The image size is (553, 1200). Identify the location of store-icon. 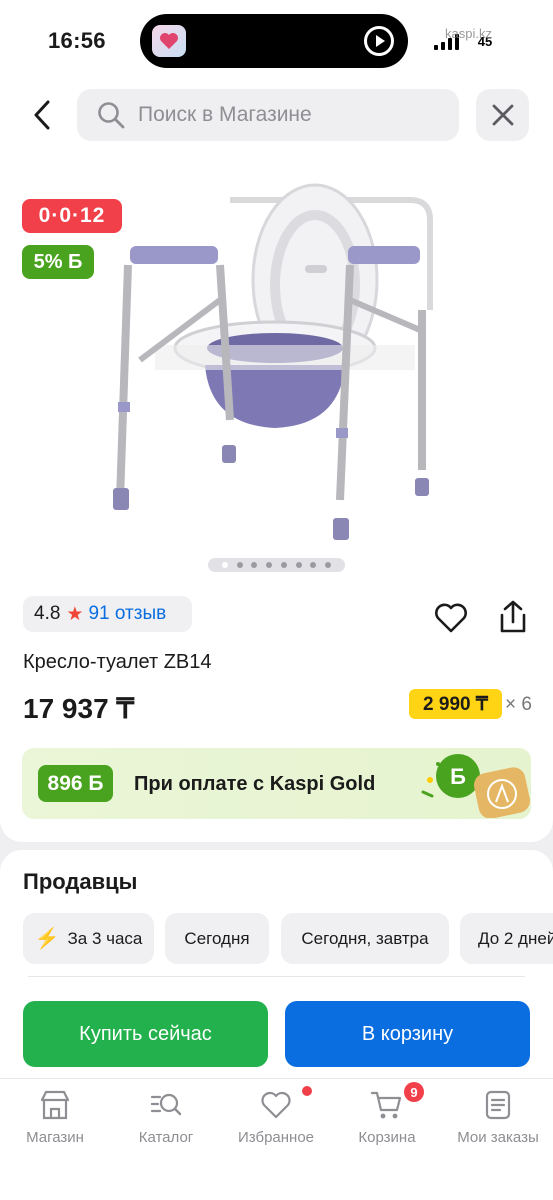
(55, 1105).